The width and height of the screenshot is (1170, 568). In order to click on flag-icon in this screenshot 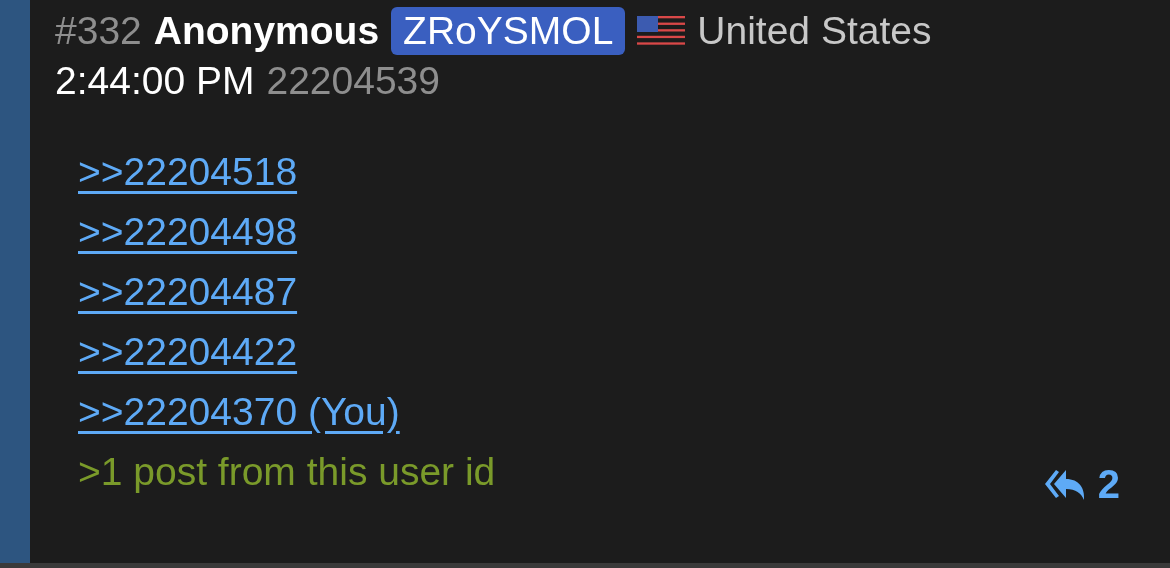, I will do `click(661, 31)`.